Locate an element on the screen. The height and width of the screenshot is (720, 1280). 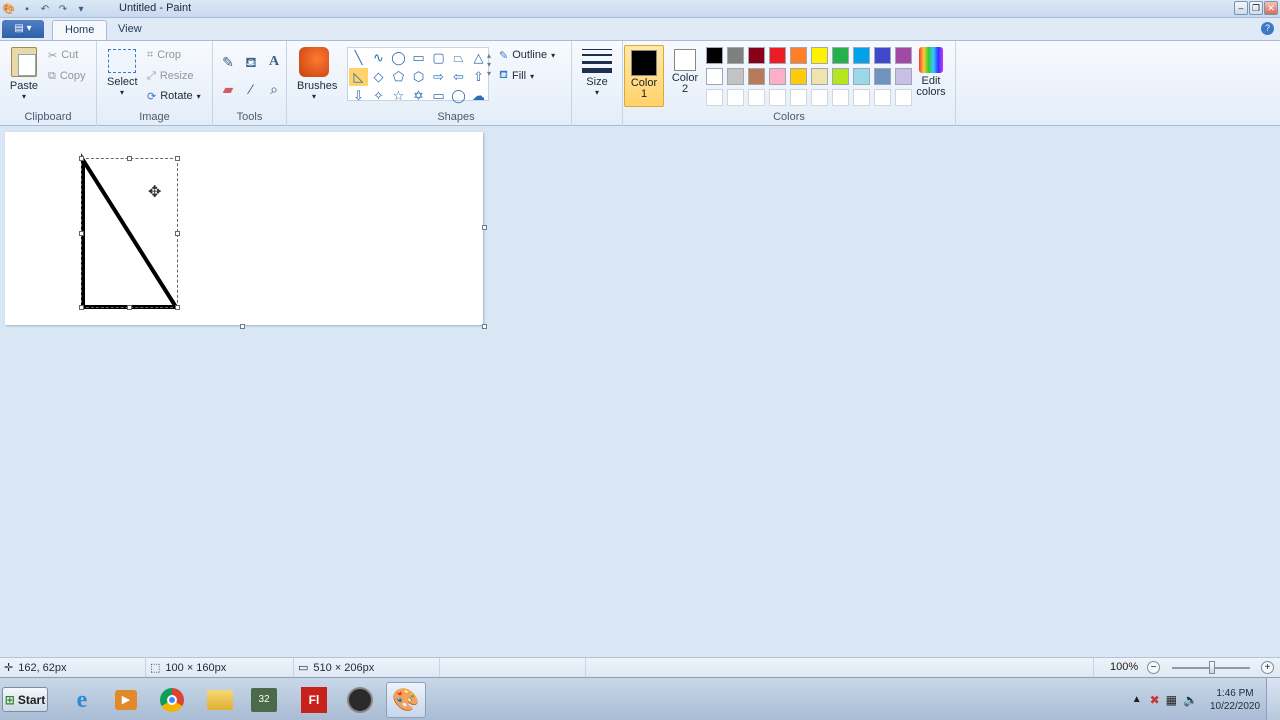
taskbar-file-explorer is located at coordinates (220, 700).